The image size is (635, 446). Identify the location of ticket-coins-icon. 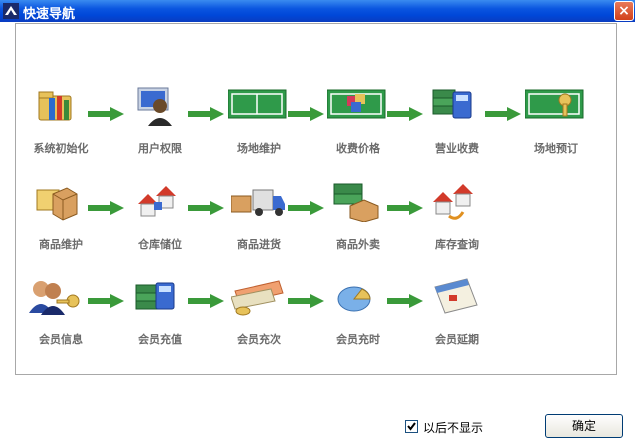
(257, 298).